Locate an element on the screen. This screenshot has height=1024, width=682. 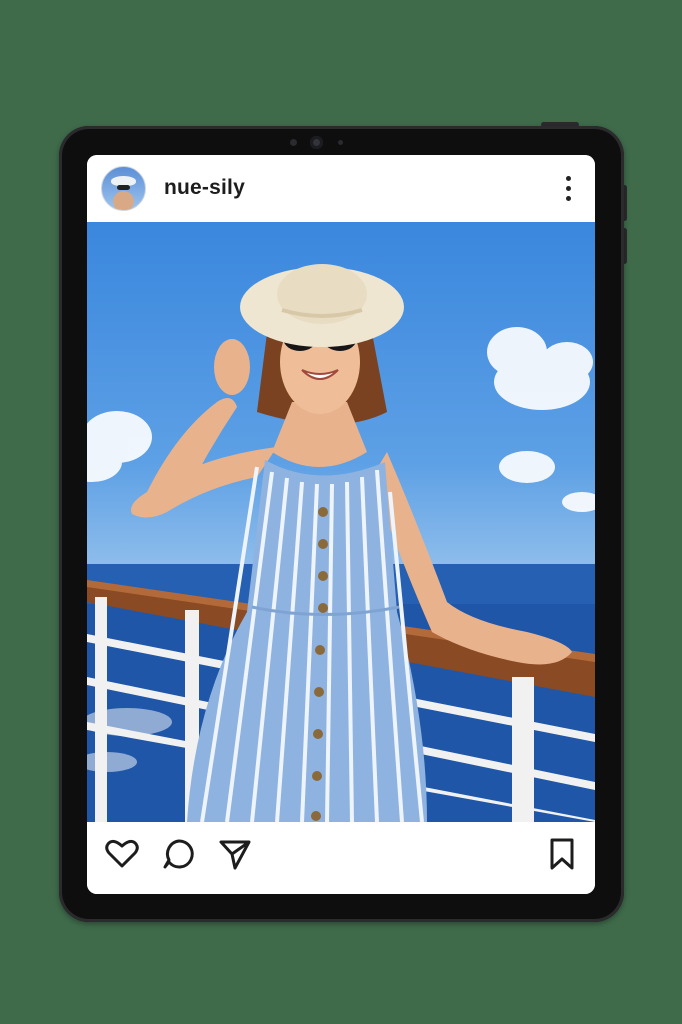
post-header: nue-sily is located at coordinates (341, 188).